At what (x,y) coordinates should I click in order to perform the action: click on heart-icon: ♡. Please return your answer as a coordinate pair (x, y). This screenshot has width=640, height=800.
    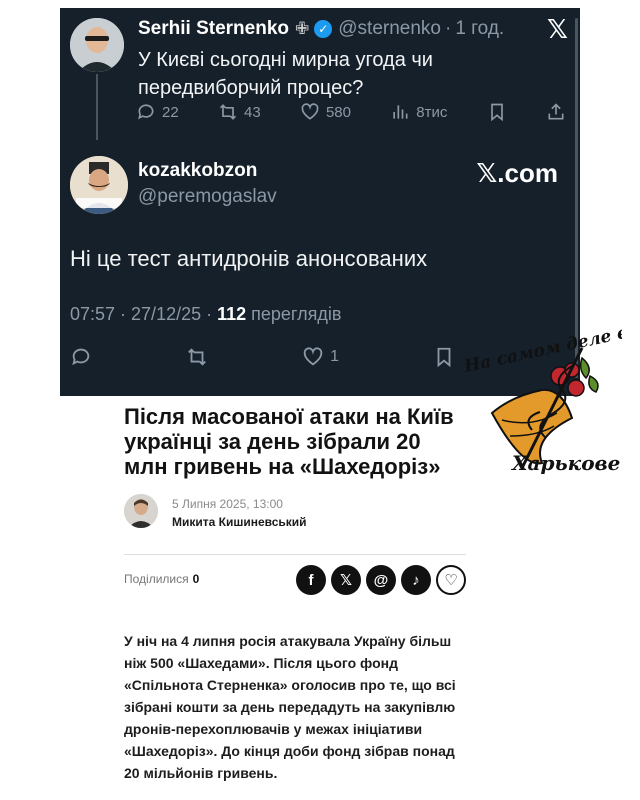
    Looking at the image, I should click on (451, 580).